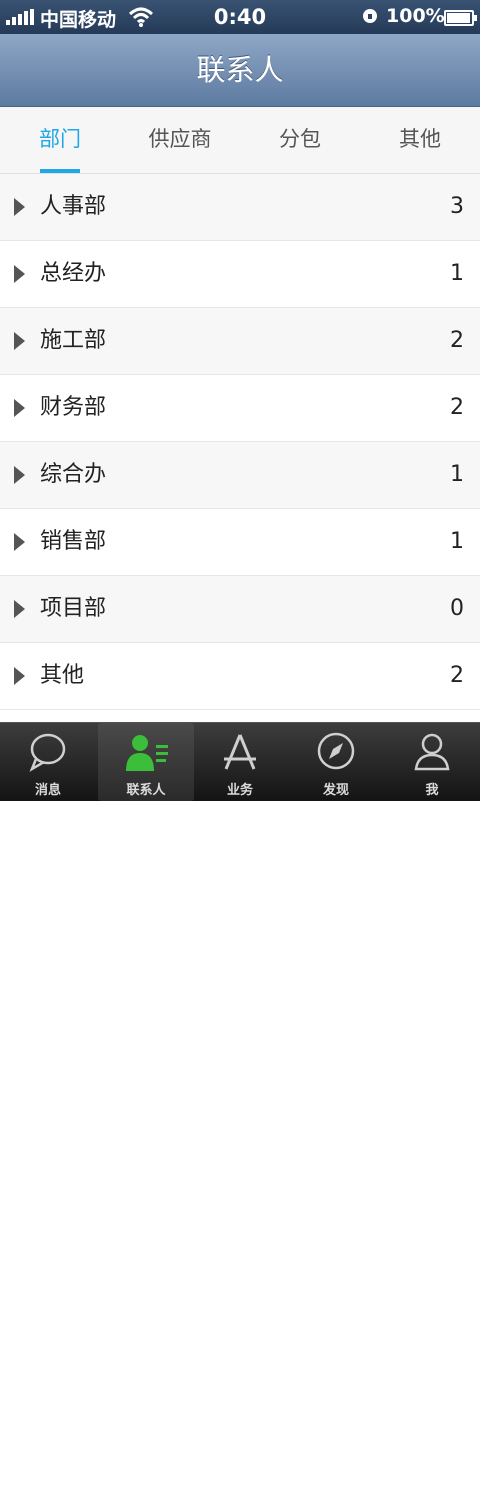 The image size is (480, 1510). Describe the element at coordinates (457, 206) in the screenshot. I see `member-count: 3` at that location.